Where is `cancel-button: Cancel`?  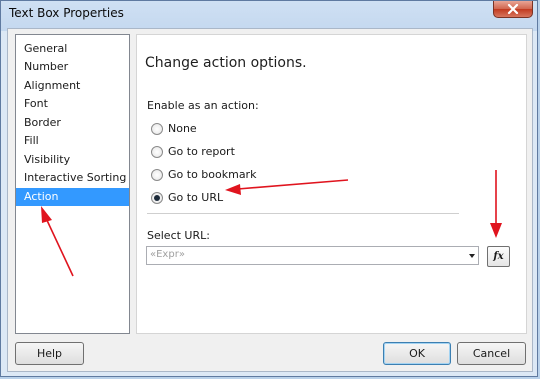 cancel-button: Cancel is located at coordinates (491, 353).